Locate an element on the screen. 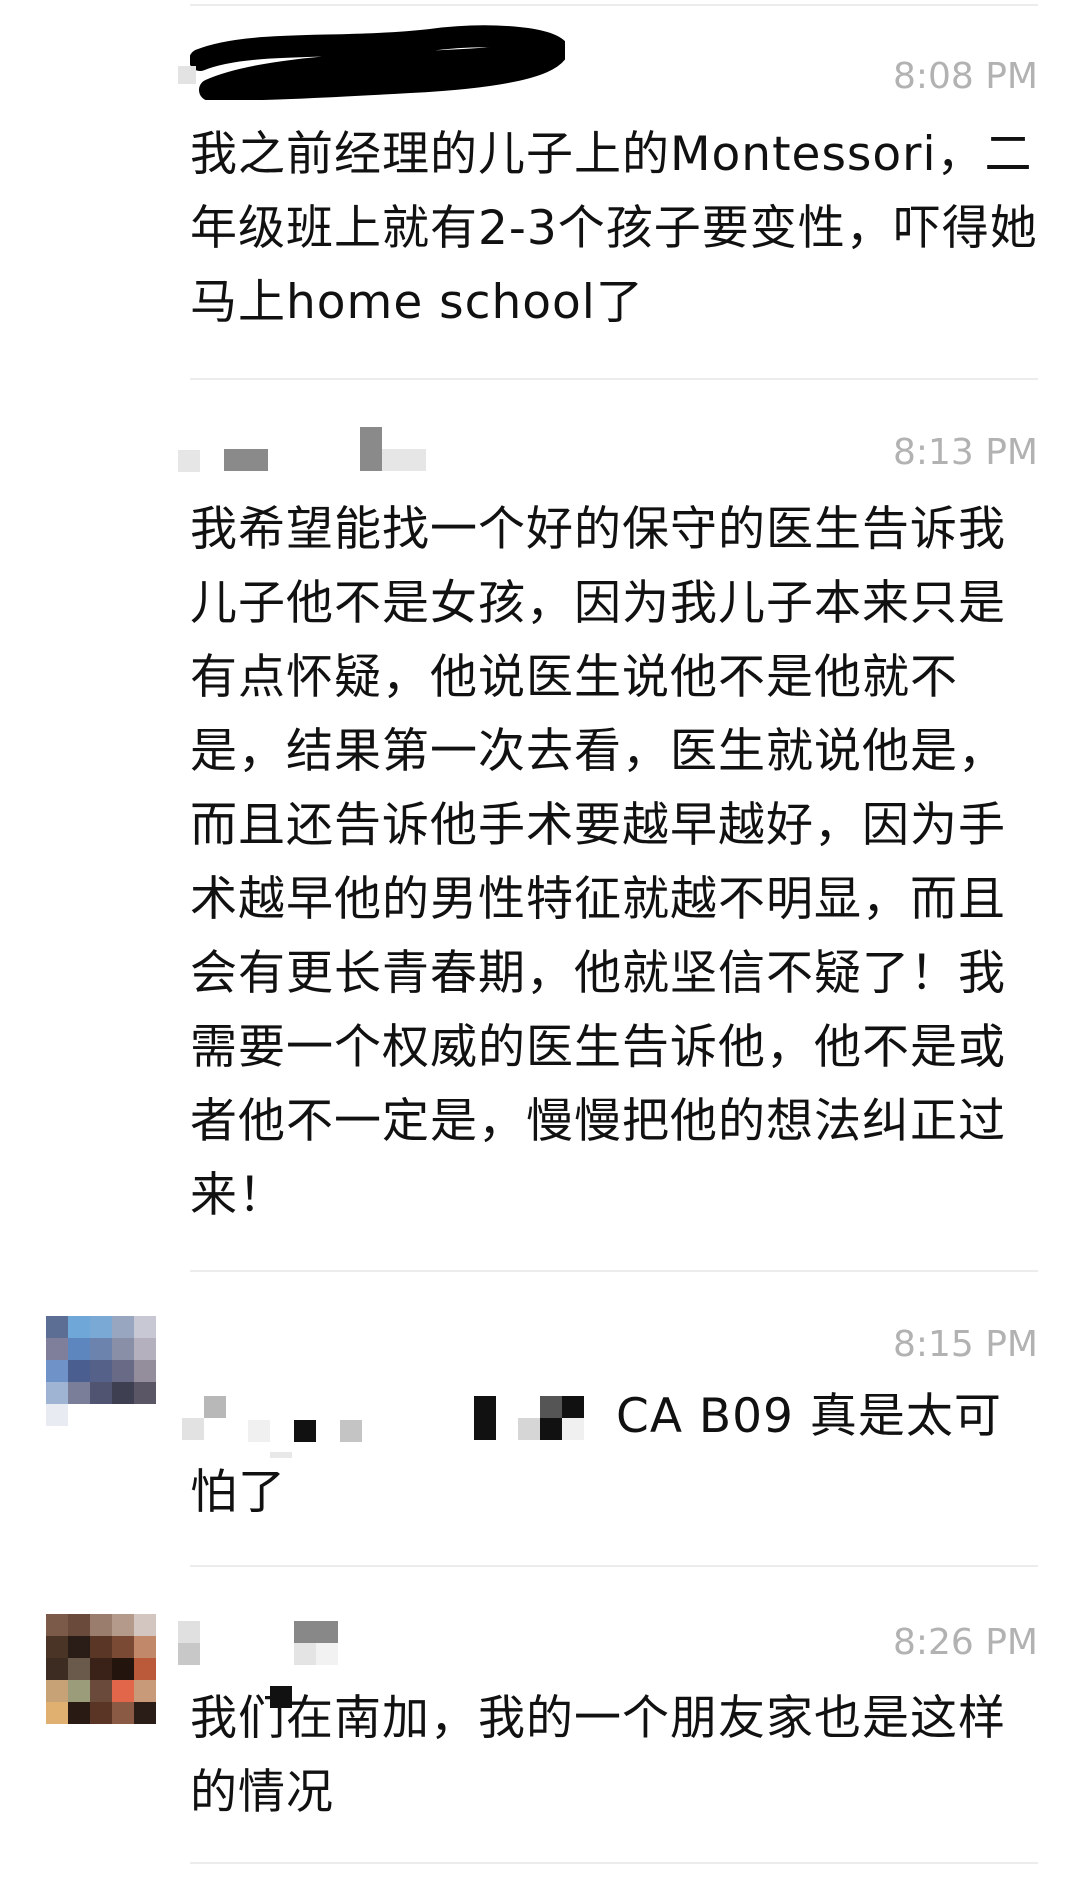 This screenshot has width=1080, height=1902. name-redaction-scribble is located at coordinates (377, 62).